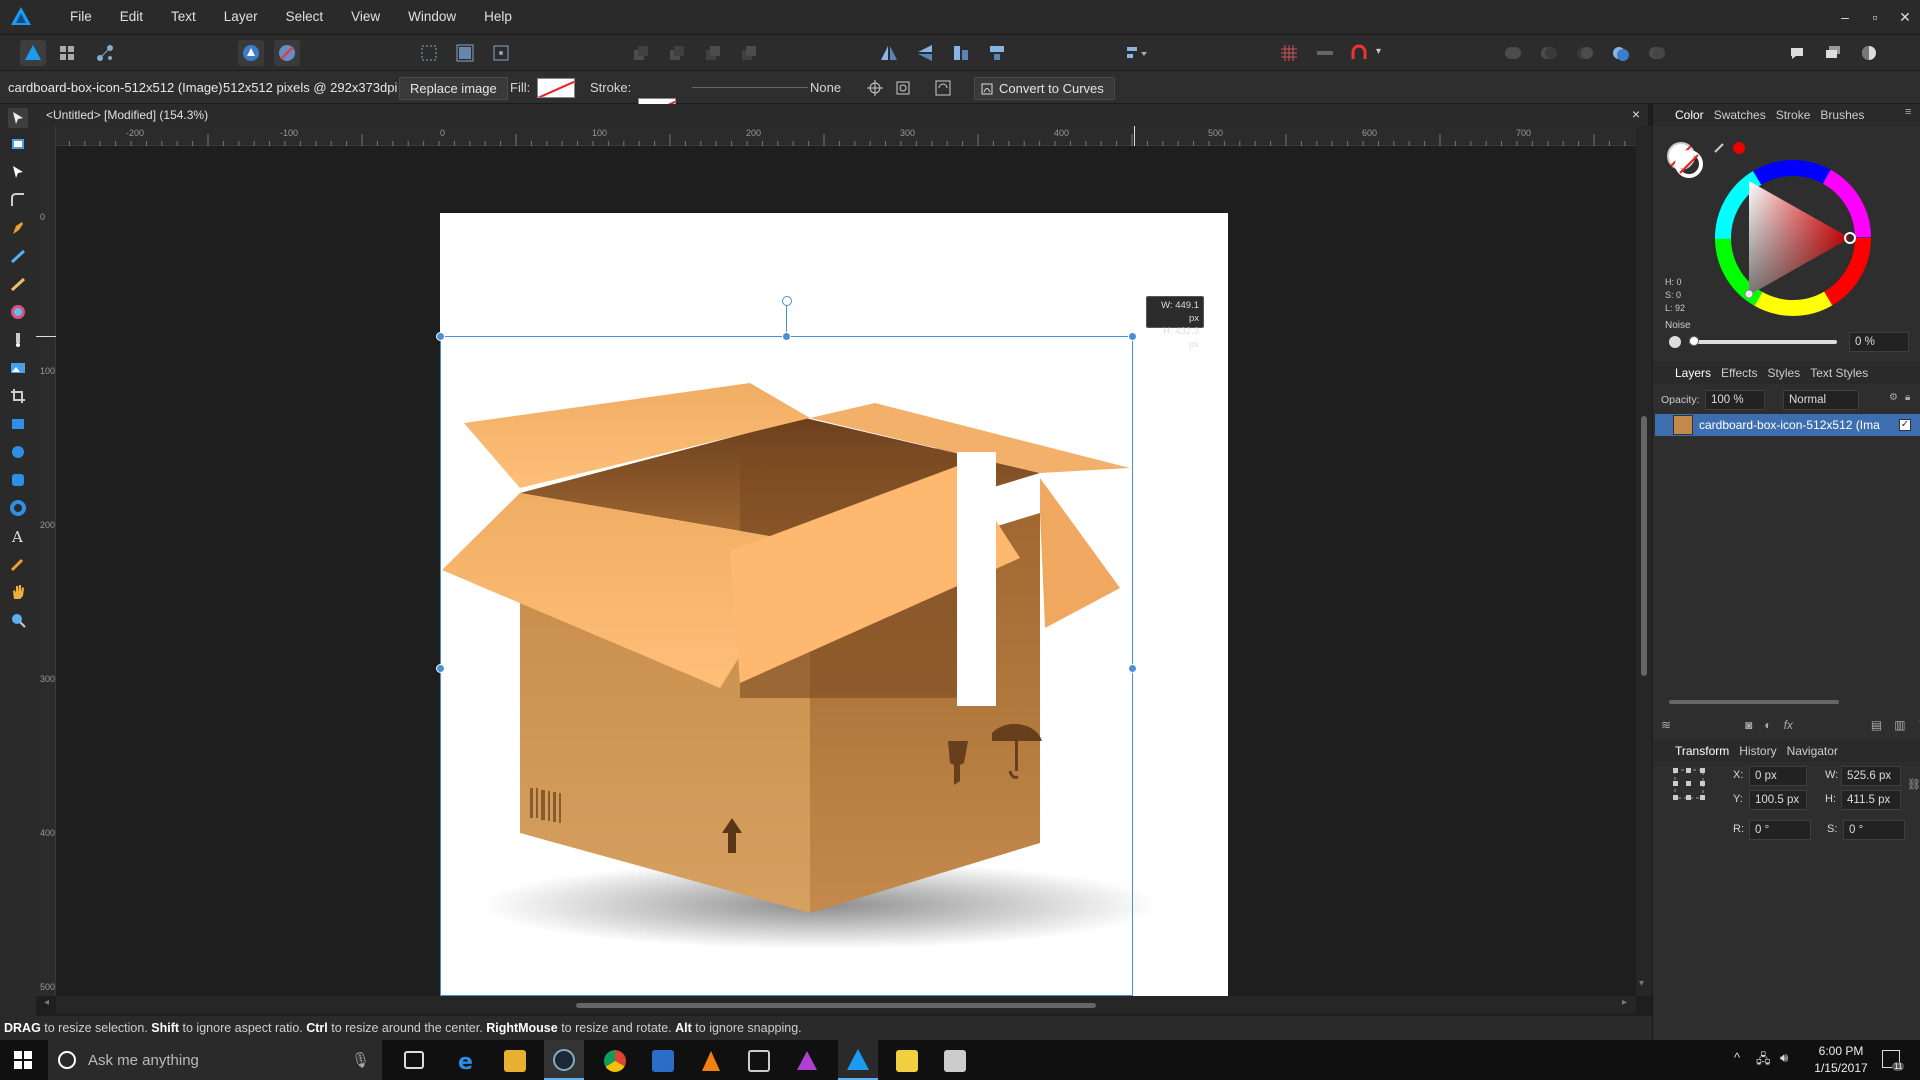 The image size is (1920, 1080). Describe the element at coordinates (1899, 725) in the screenshot. I see `add-group-icon: ▥` at that location.